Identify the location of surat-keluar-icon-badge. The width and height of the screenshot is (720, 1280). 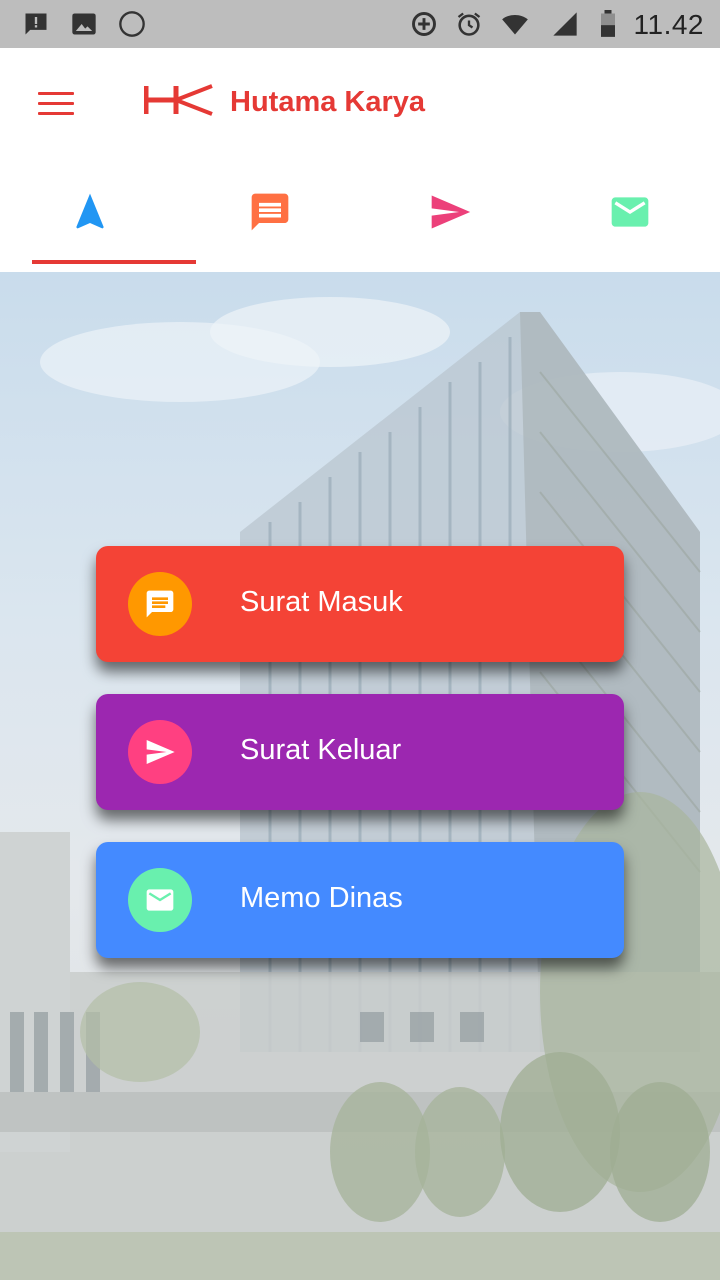
(160, 752).